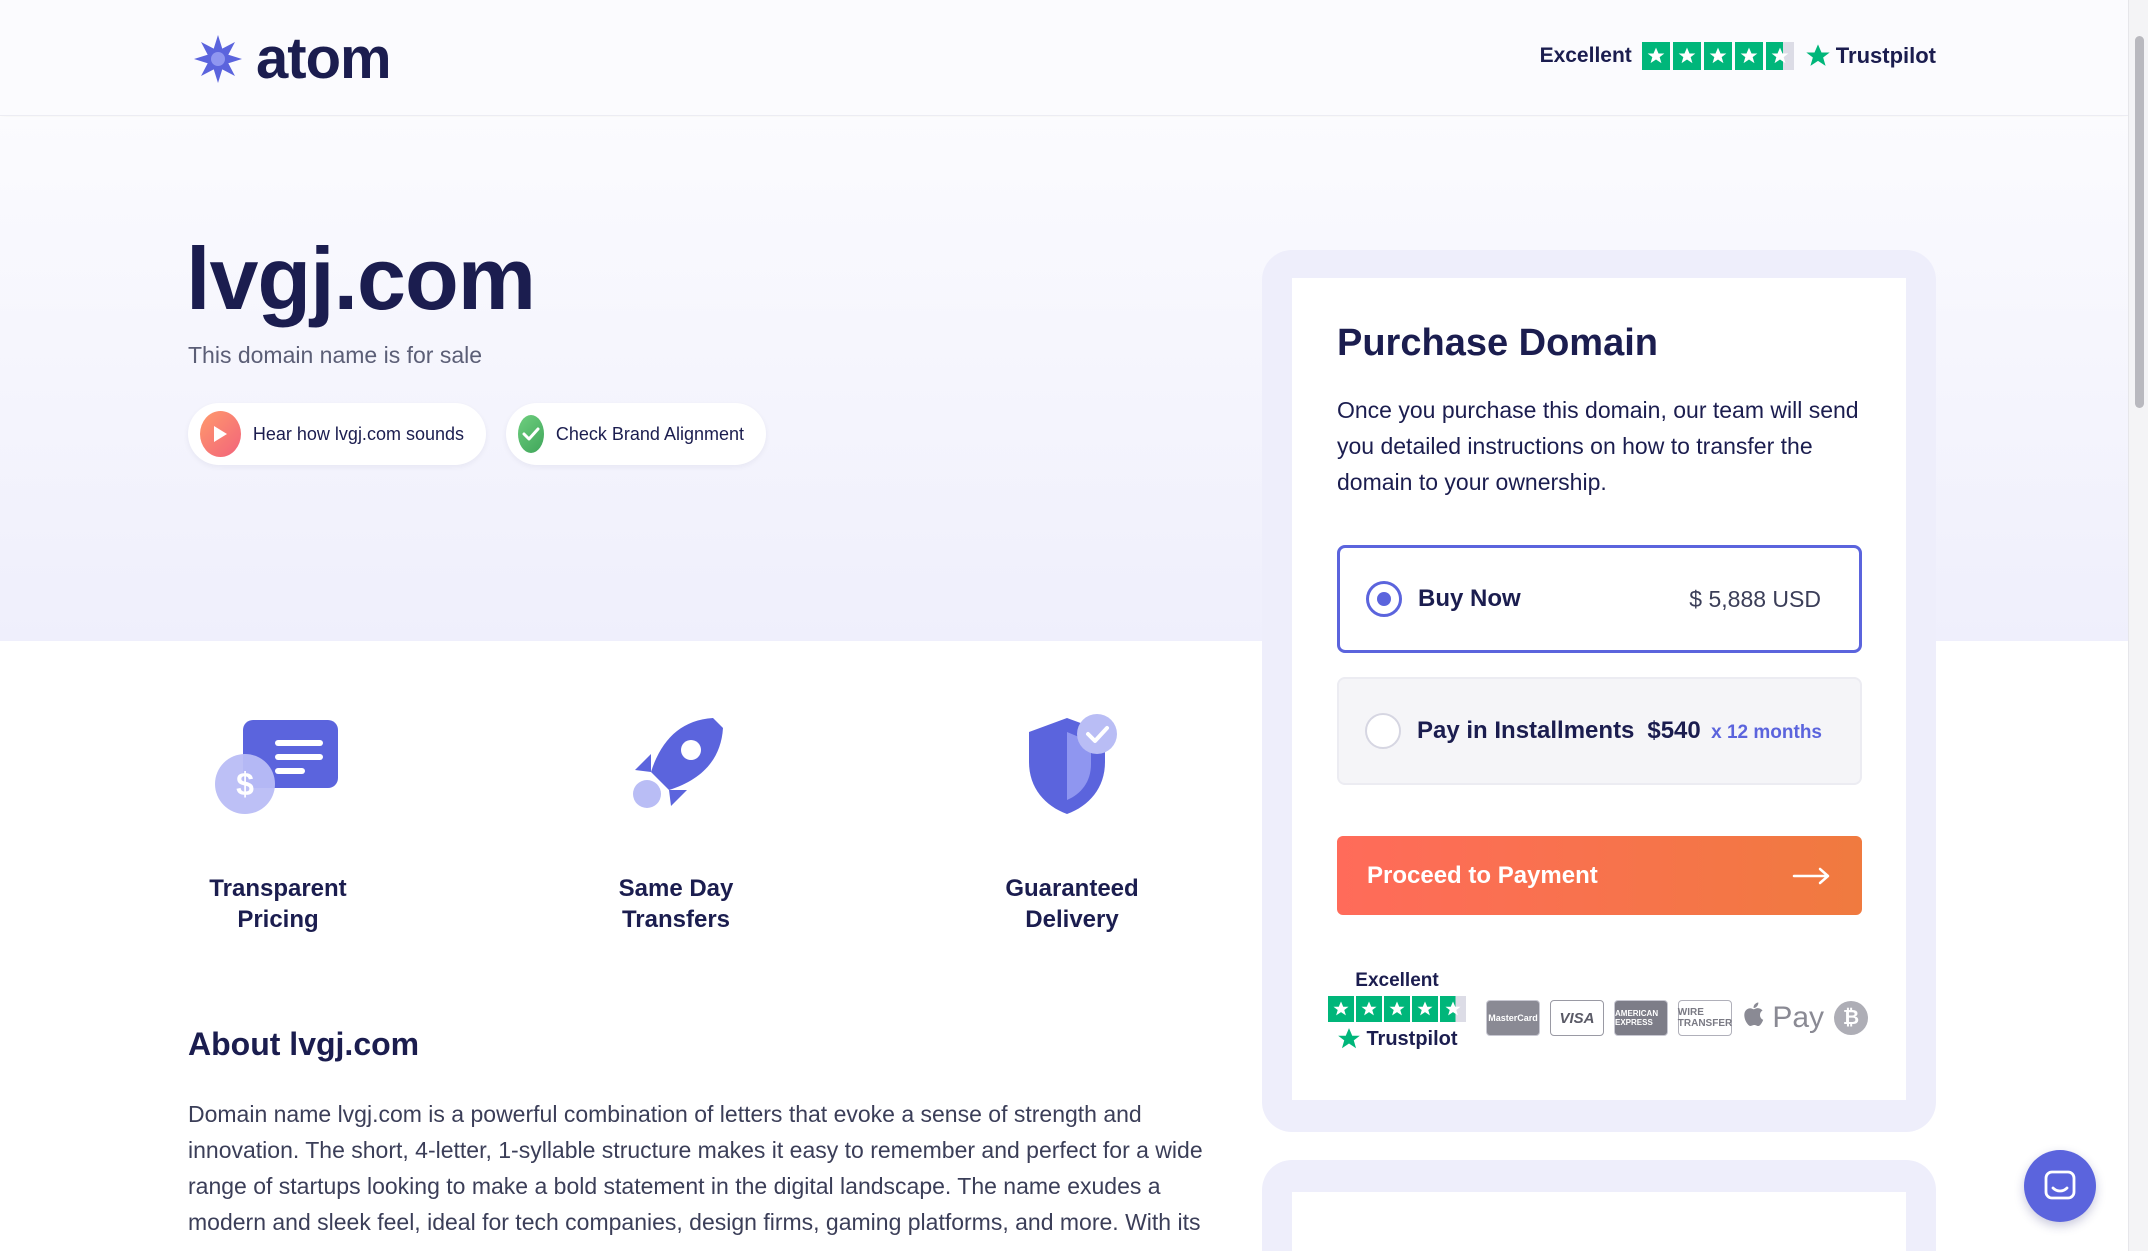 This screenshot has width=2148, height=1251. Describe the element at coordinates (278, 888) in the screenshot. I see `feature-label-line1: Transparent` at that location.